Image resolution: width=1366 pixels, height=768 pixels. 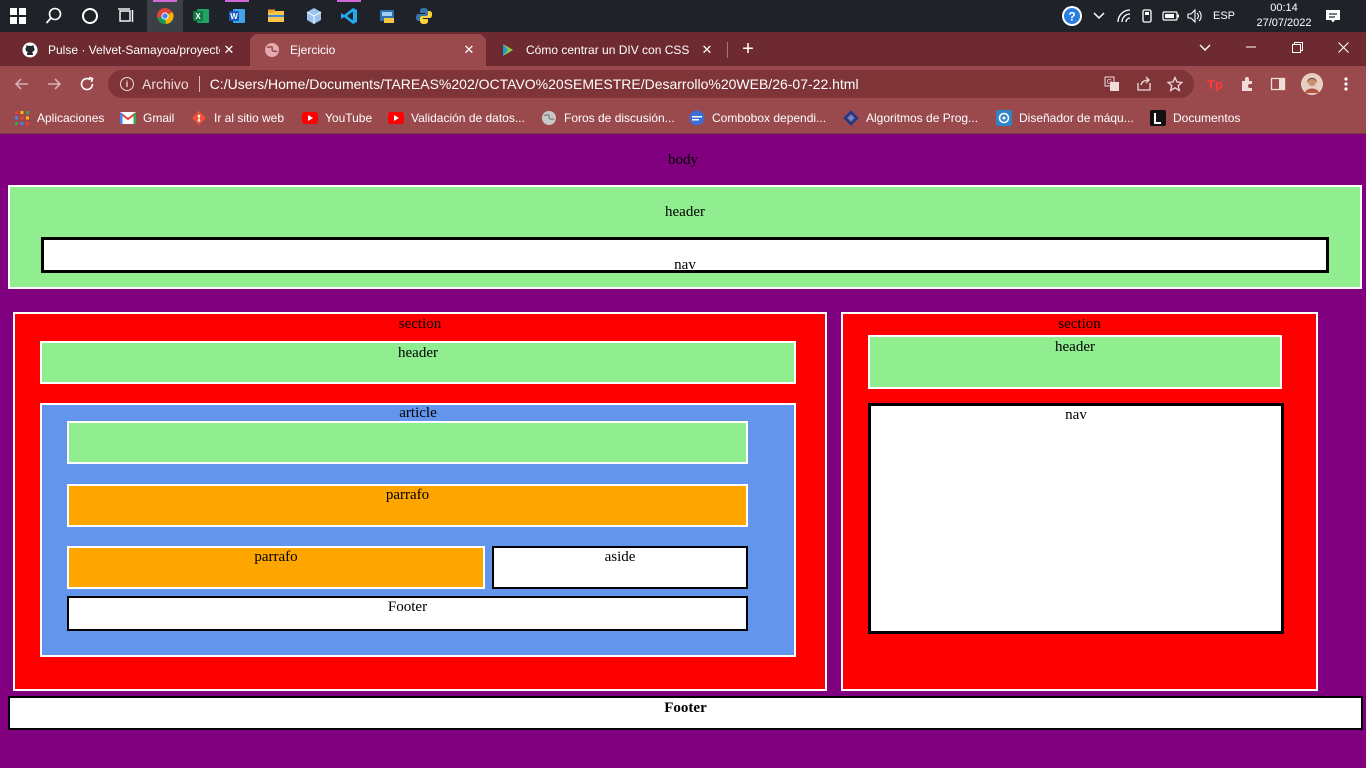 What do you see at coordinates (1312, 84) in the screenshot?
I see `avatar` at bounding box center [1312, 84].